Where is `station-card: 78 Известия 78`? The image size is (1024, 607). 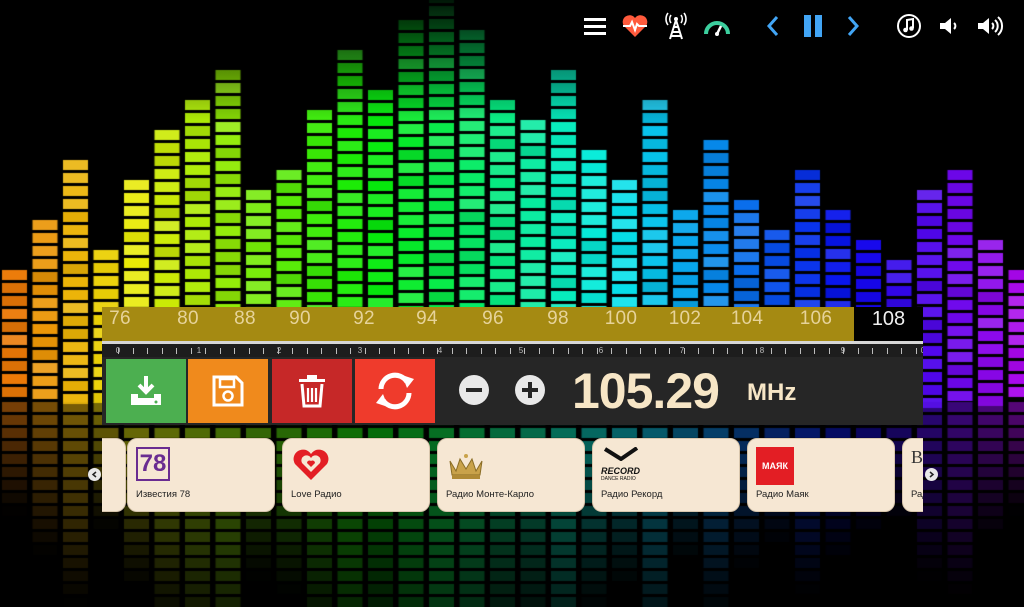 station-card: 78 Известия 78 is located at coordinates (201, 475).